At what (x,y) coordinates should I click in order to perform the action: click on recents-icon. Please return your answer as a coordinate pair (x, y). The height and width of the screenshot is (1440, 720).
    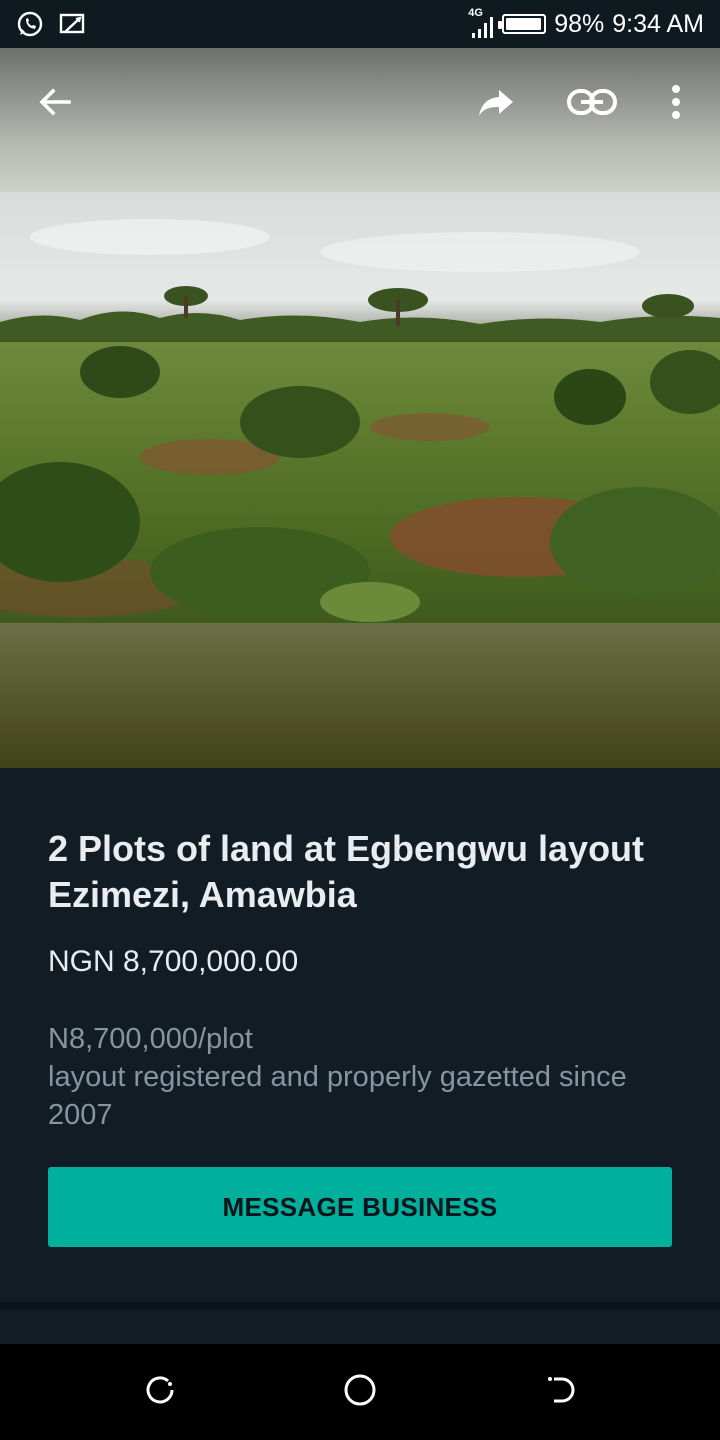
    Looking at the image, I should click on (160, 1392).